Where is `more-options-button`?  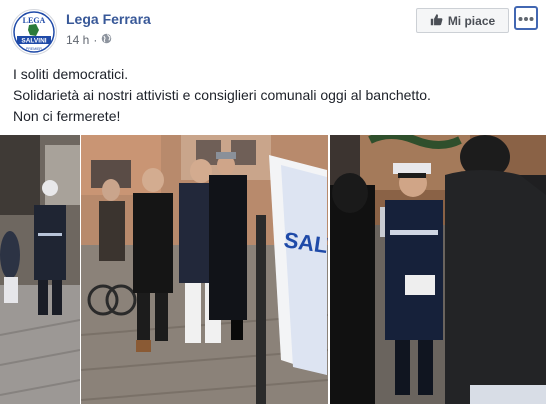
more-options-button is located at coordinates (526, 18).